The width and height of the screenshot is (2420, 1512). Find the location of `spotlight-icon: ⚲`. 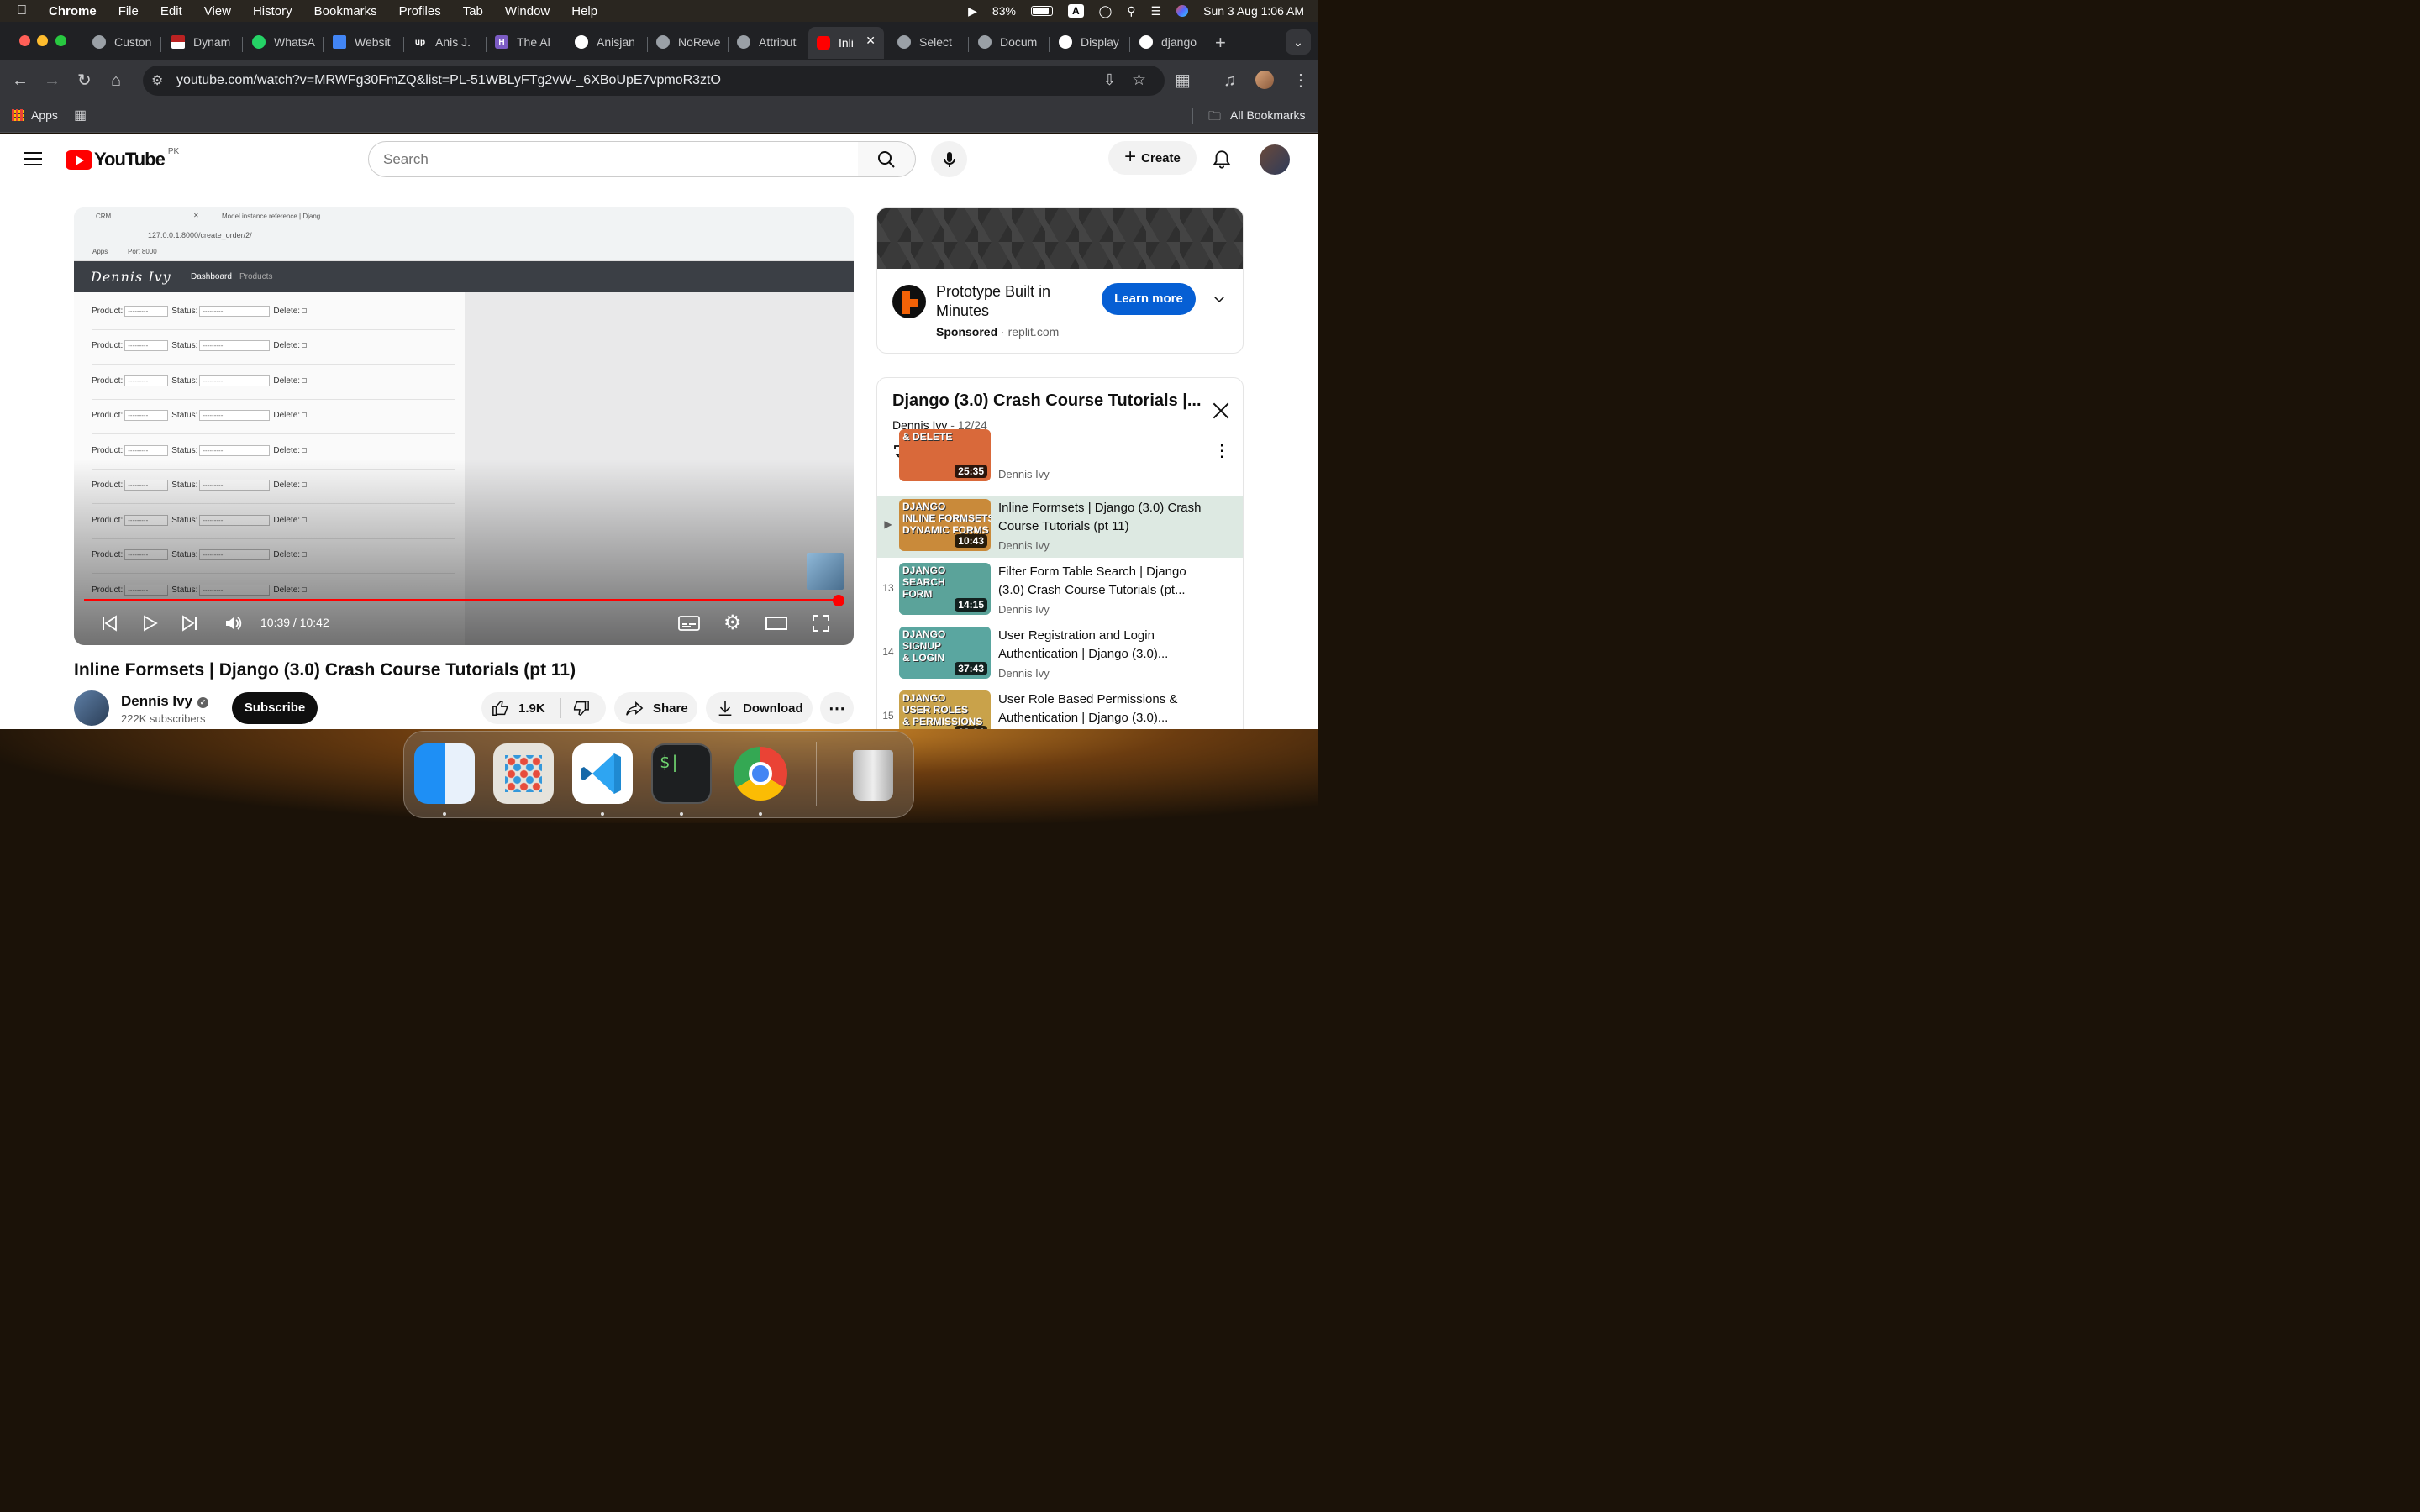

spotlight-icon: ⚲ is located at coordinates (1131, 11).